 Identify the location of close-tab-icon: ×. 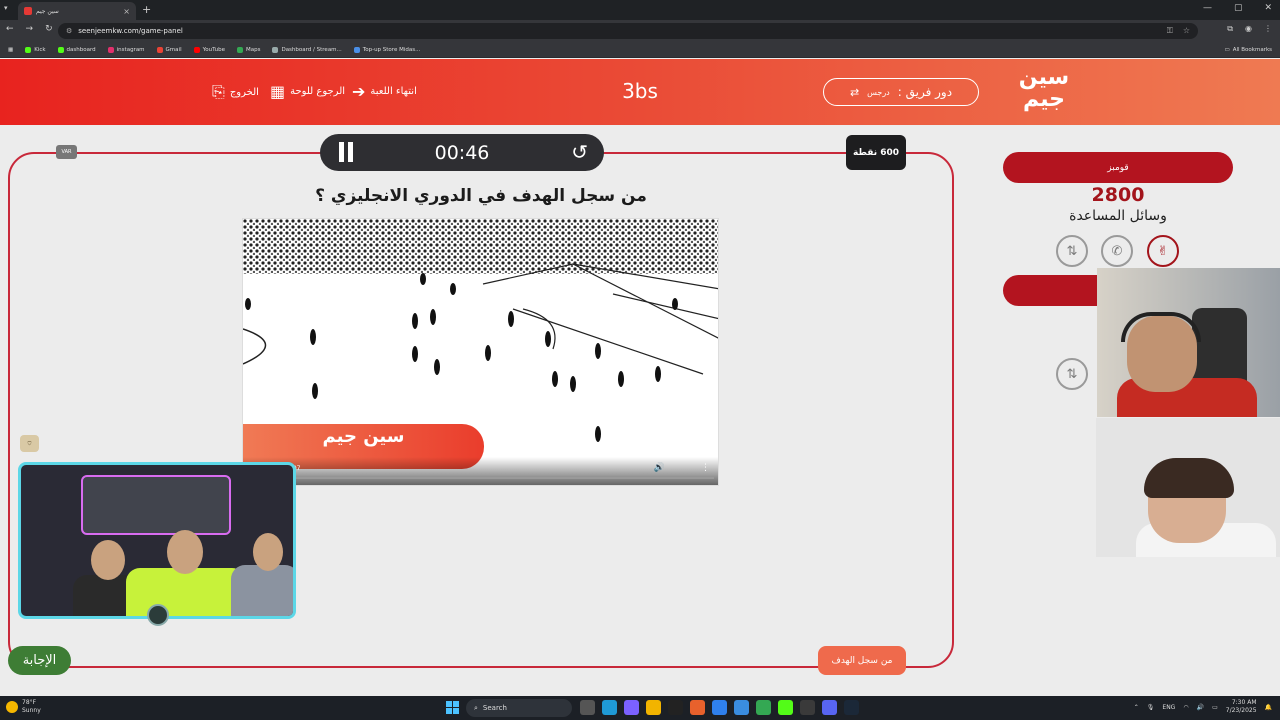
(126, 11).